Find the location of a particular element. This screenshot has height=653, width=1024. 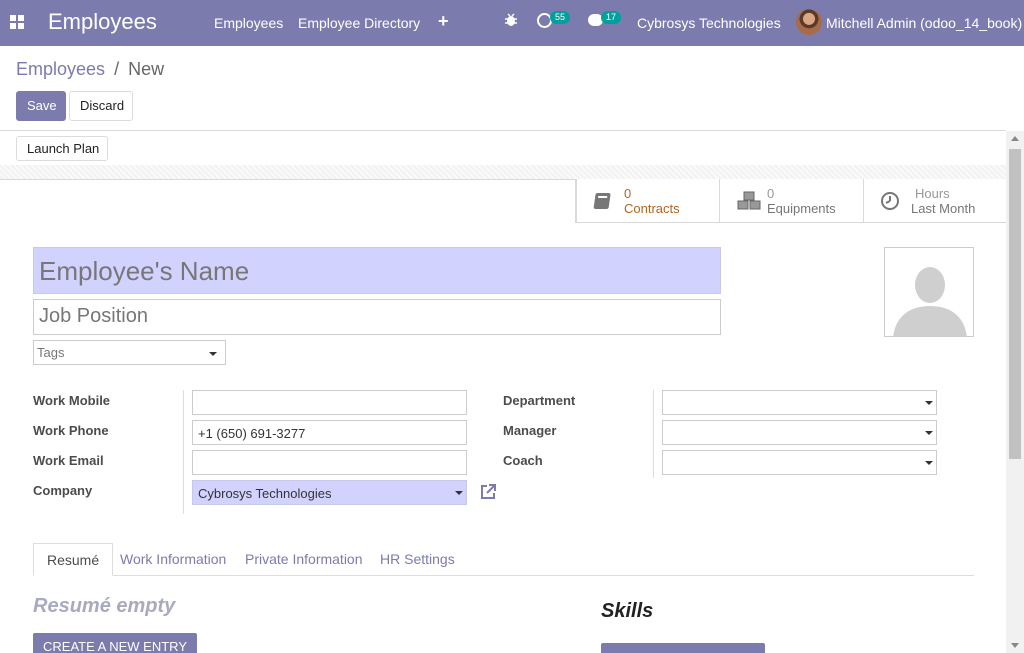

tags-placeholder: Tags is located at coordinates (51, 352).